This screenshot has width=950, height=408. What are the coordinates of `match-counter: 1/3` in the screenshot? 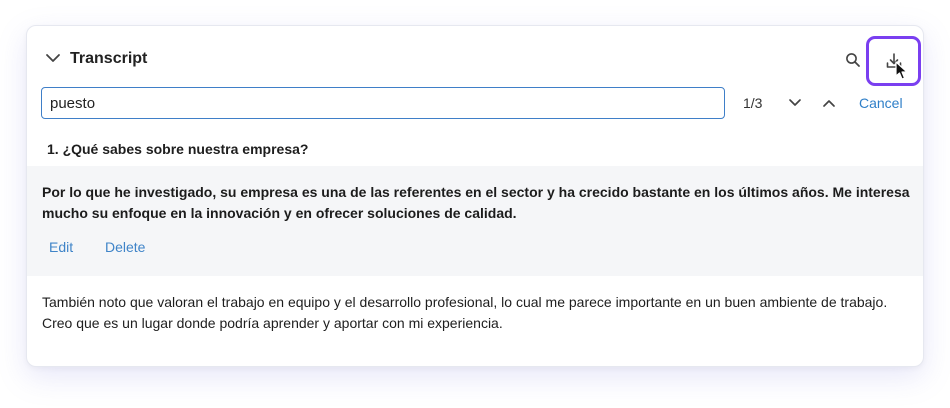 It's located at (753, 103).